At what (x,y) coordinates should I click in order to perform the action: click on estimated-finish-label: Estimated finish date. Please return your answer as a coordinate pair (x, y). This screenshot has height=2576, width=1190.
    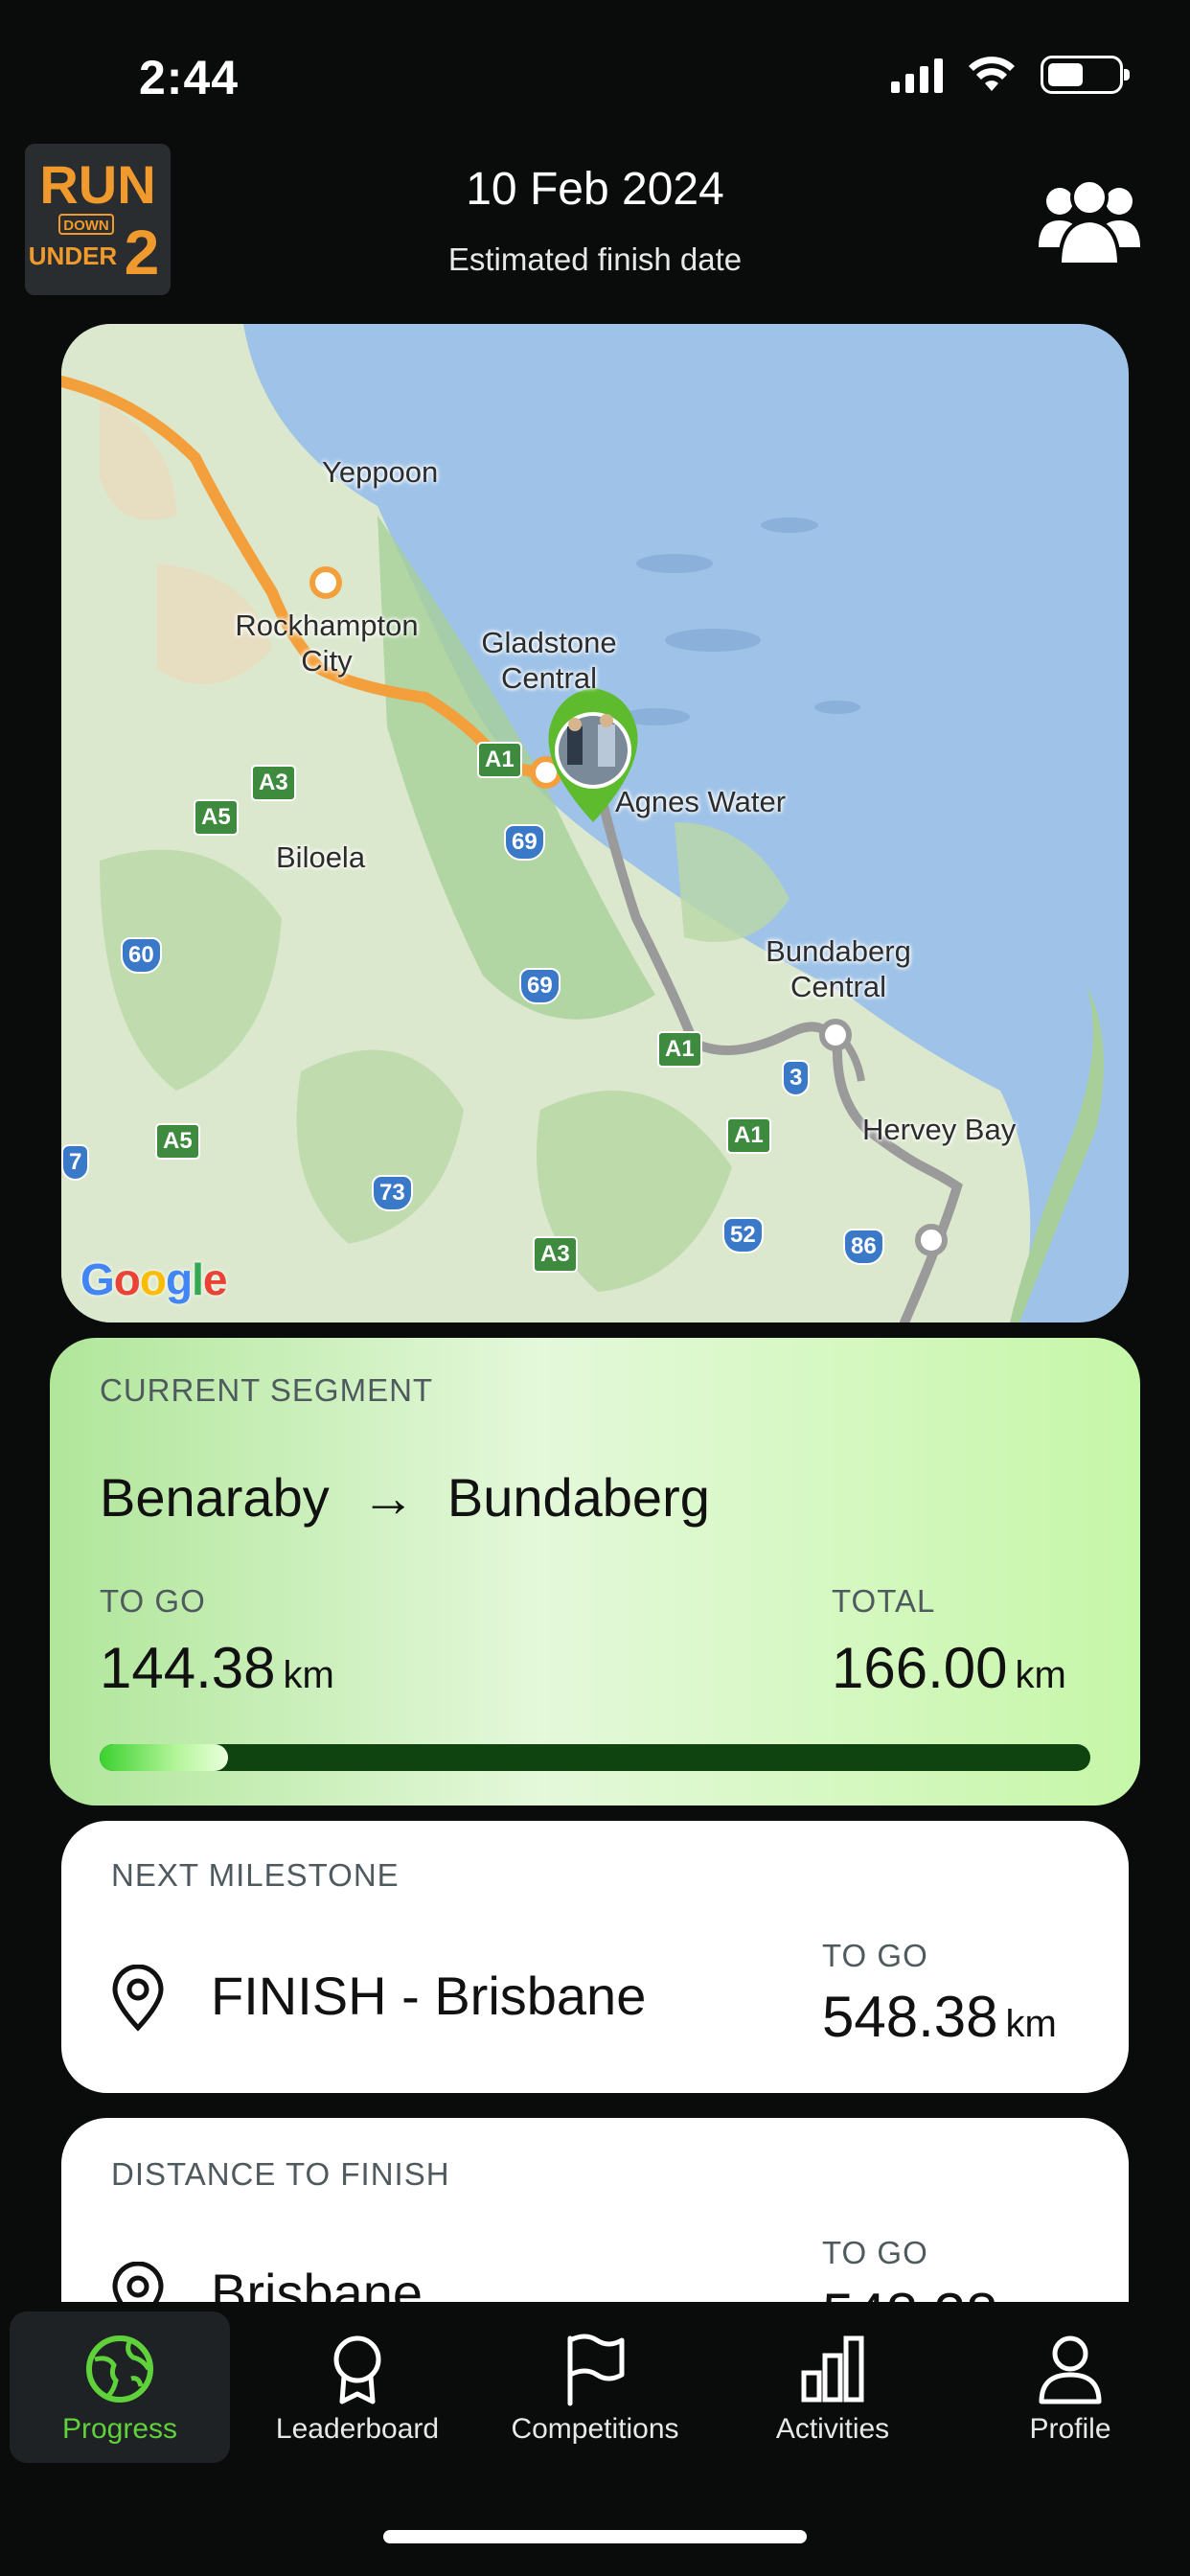
    Looking at the image, I should click on (595, 259).